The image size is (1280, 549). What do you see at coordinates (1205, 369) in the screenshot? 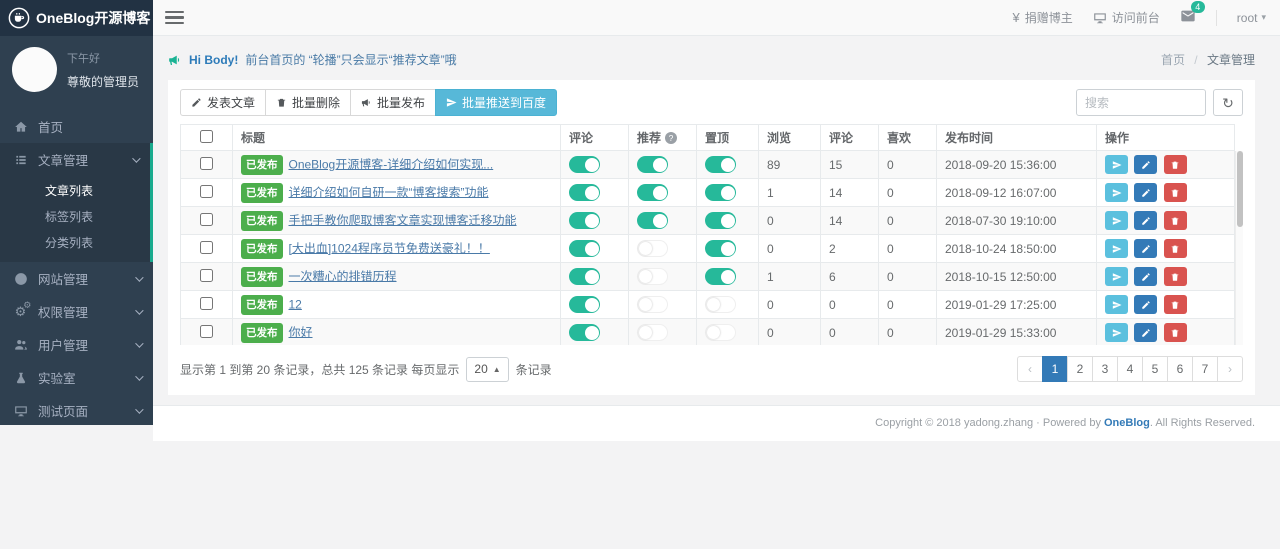
I see `pagination-page-button: 7` at bounding box center [1205, 369].